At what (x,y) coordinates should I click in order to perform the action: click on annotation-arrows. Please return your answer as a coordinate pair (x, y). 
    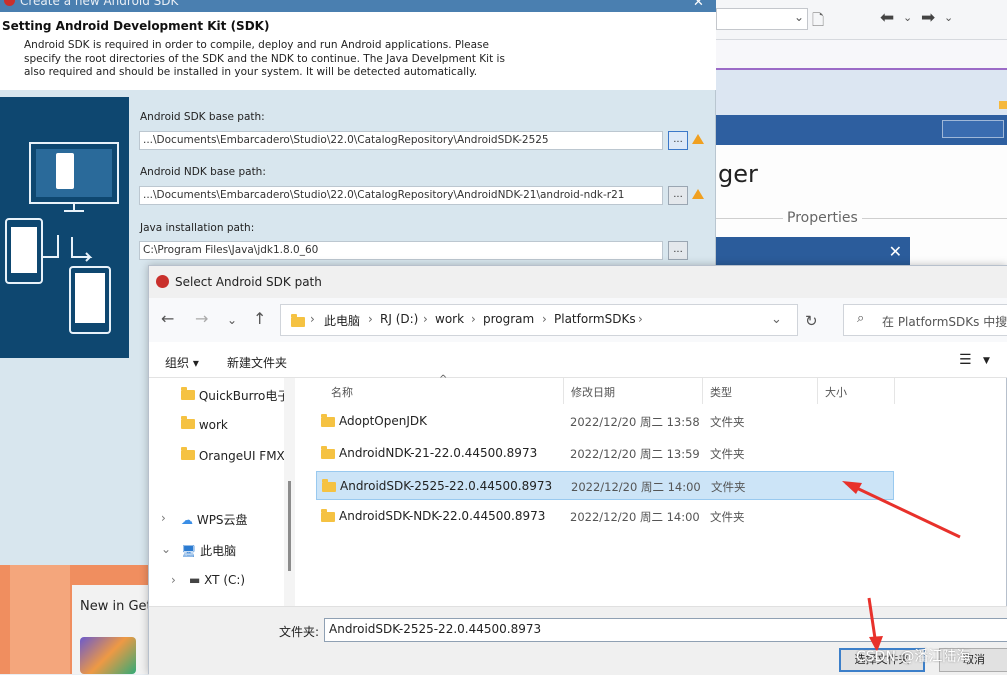
    Looking at the image, I should click on (901, 566).